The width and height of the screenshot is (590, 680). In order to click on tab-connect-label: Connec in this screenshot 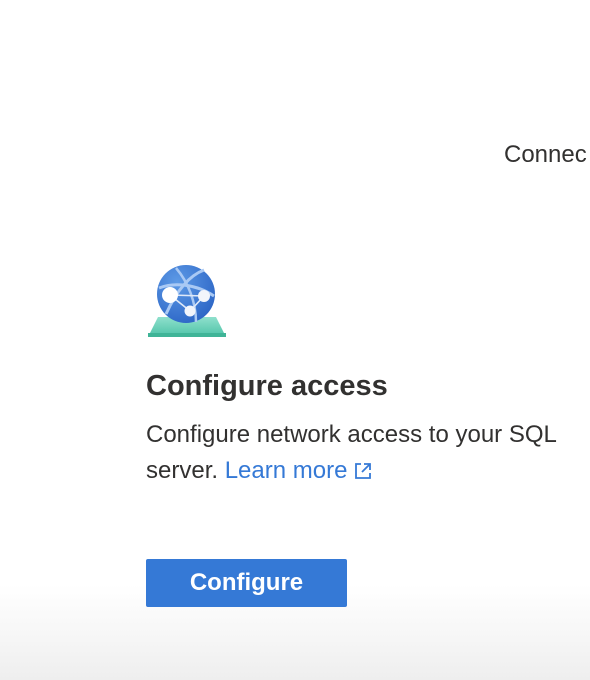, I will do `click(545, 154)`.